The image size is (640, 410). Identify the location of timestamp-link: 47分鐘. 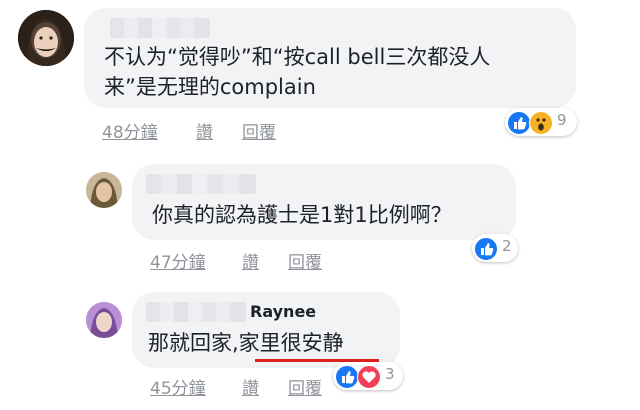
(178, 260).